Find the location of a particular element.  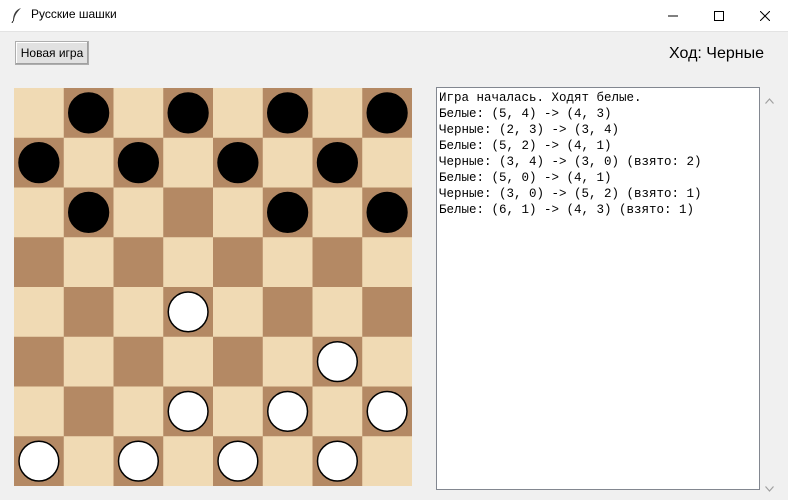

title-bar: Русские шашки is located at coordinates (394, 16).